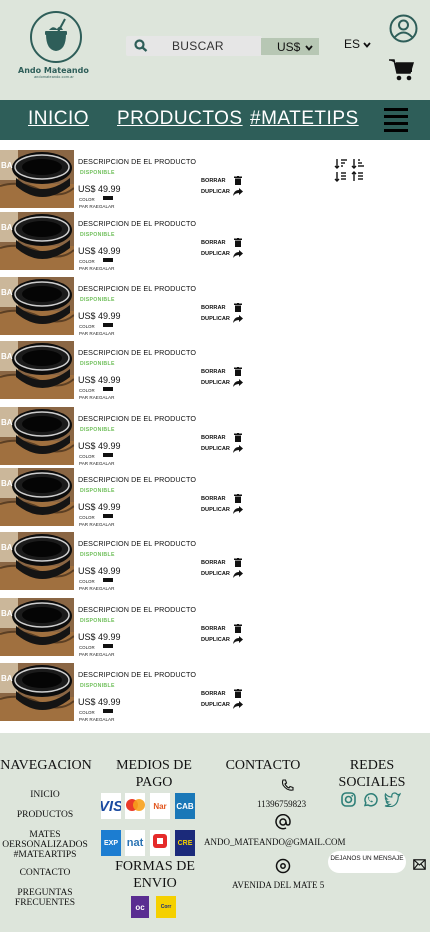 This screenshot has height=932, width=430. I want to click on nav-inicio: INICIO, so click(58, 119).